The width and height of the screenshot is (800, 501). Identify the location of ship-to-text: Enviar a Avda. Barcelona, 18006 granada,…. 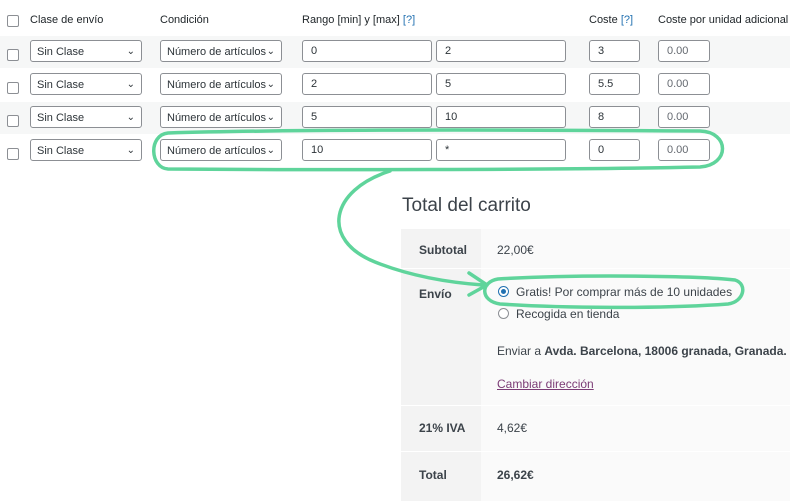
(642, 351).